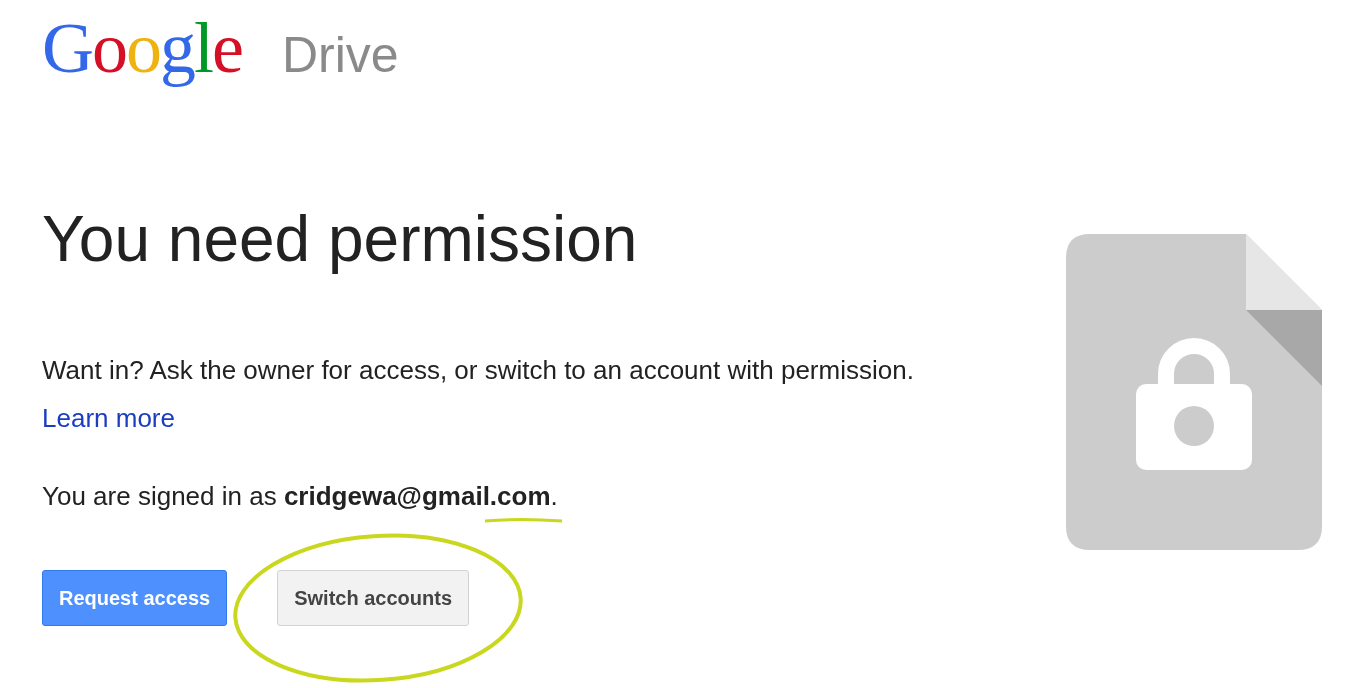 The height and width of the screenshot is (688, 1354). Describe the element at coordinates (300, 496) in the screenshot. I see `signed-in-text: You are signed in as cridgewa@gmail.com.` at that location.